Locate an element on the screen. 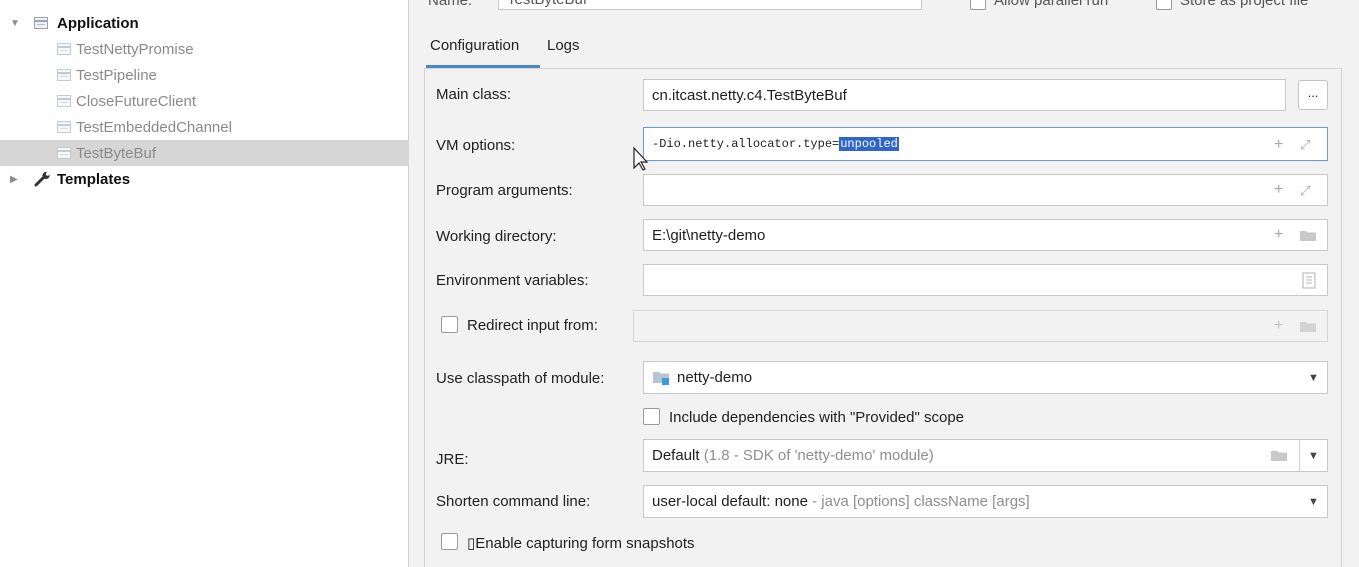 This screenshot has width=1359, height=567. caret-right-icon: ▶ is located at coordinates (14, 179).